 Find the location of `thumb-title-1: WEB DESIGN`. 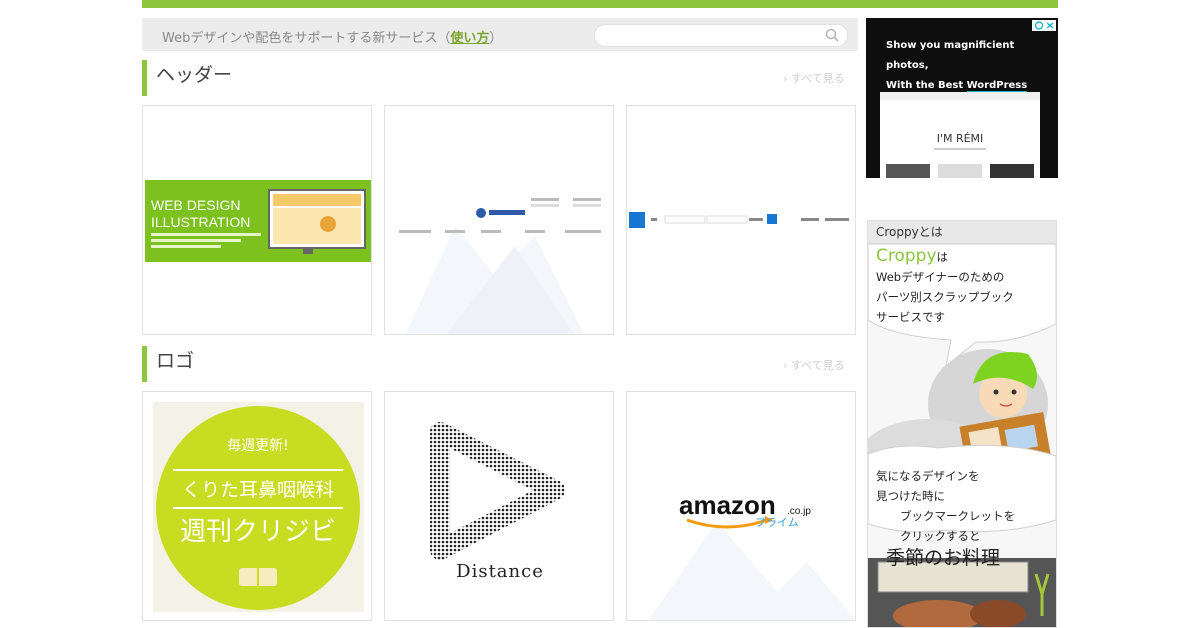

thumb-title-1: WEB DESIGN is located at coordinates (195, 205).